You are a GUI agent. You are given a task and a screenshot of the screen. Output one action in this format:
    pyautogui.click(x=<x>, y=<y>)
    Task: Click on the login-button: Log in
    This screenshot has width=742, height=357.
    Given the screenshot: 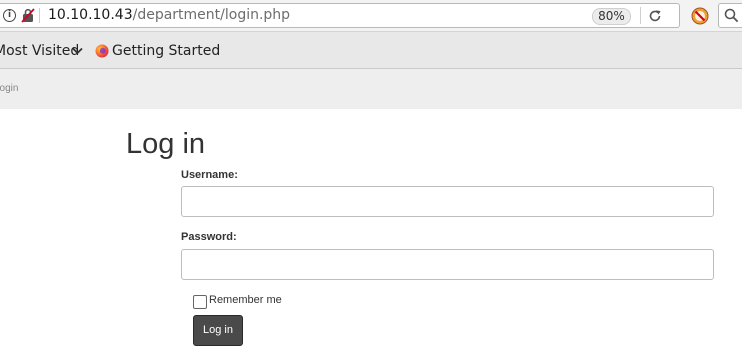 What is the action you would take?
    pyautogui.click(x=218, y=330)
    